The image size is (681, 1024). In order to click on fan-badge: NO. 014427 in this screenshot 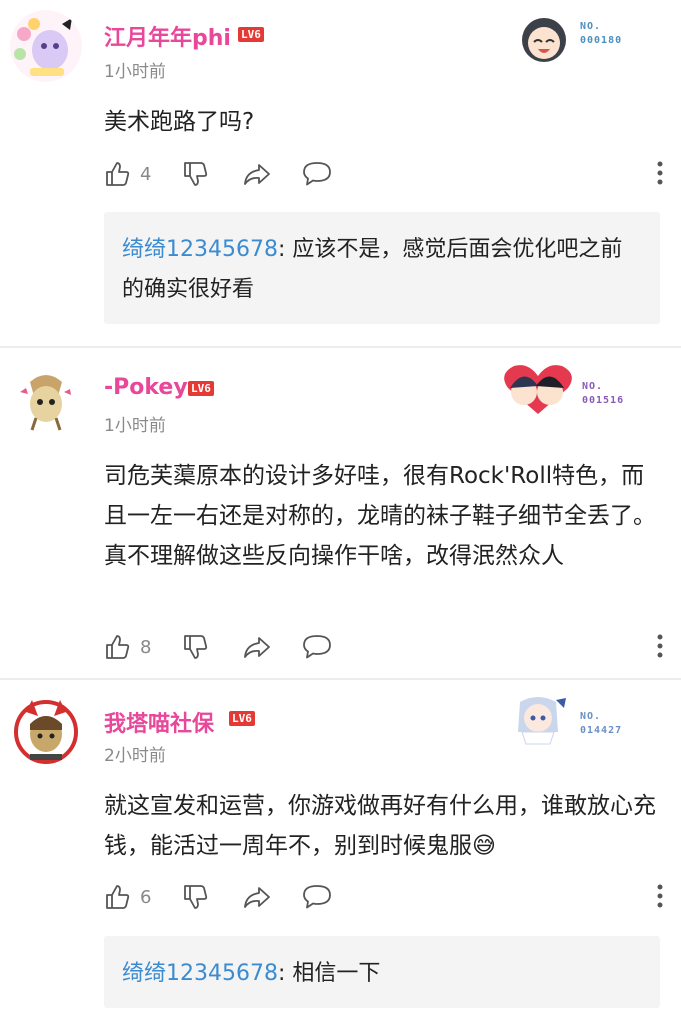, I will do `click(576, 718)`.